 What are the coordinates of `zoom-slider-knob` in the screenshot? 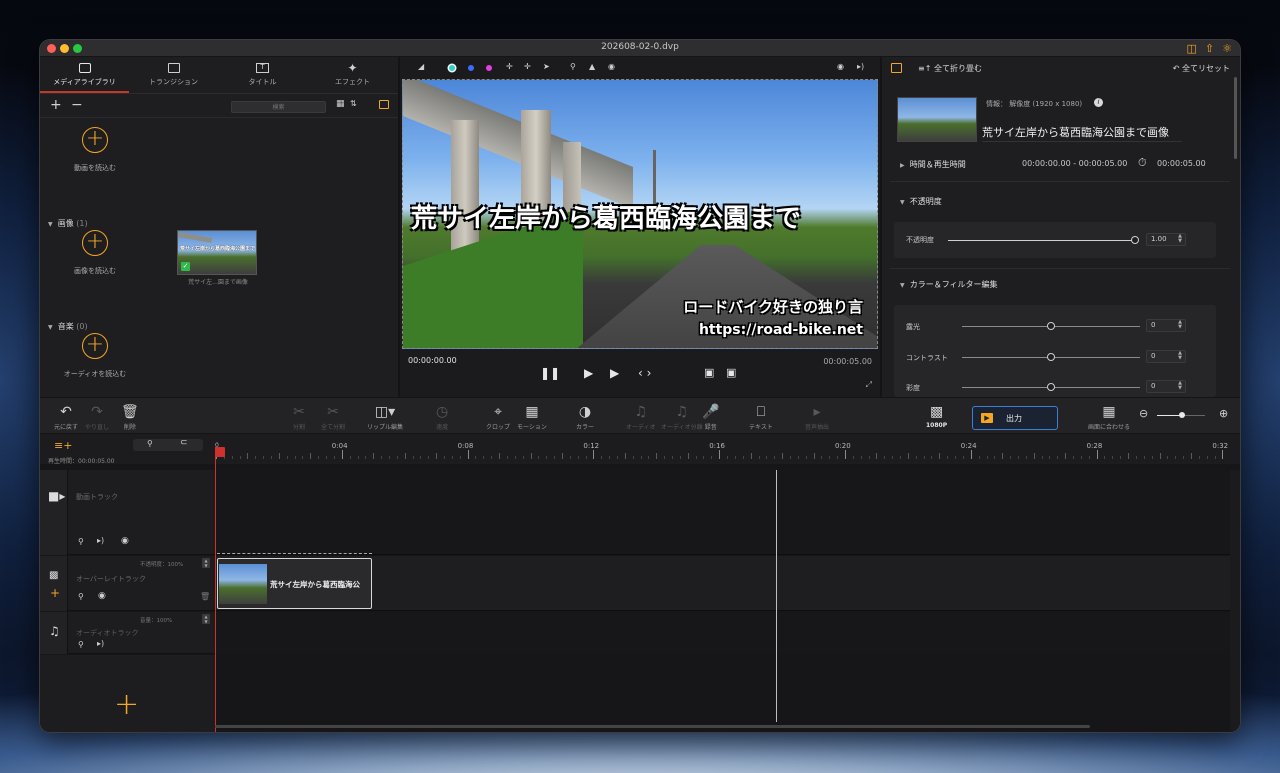 It's located at (1182, 415).